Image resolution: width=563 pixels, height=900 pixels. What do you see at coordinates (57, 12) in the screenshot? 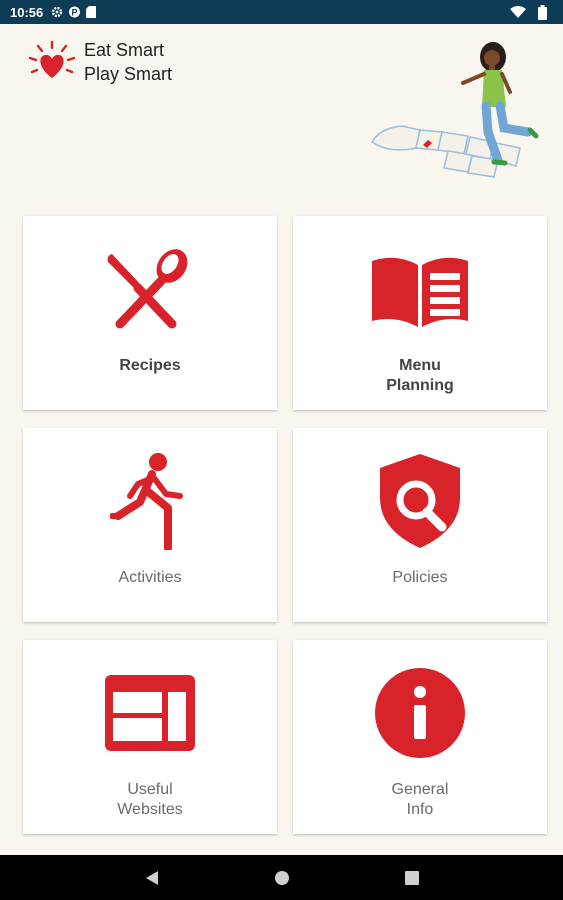
I see `settings-icon` at bounding box center [57, 12].